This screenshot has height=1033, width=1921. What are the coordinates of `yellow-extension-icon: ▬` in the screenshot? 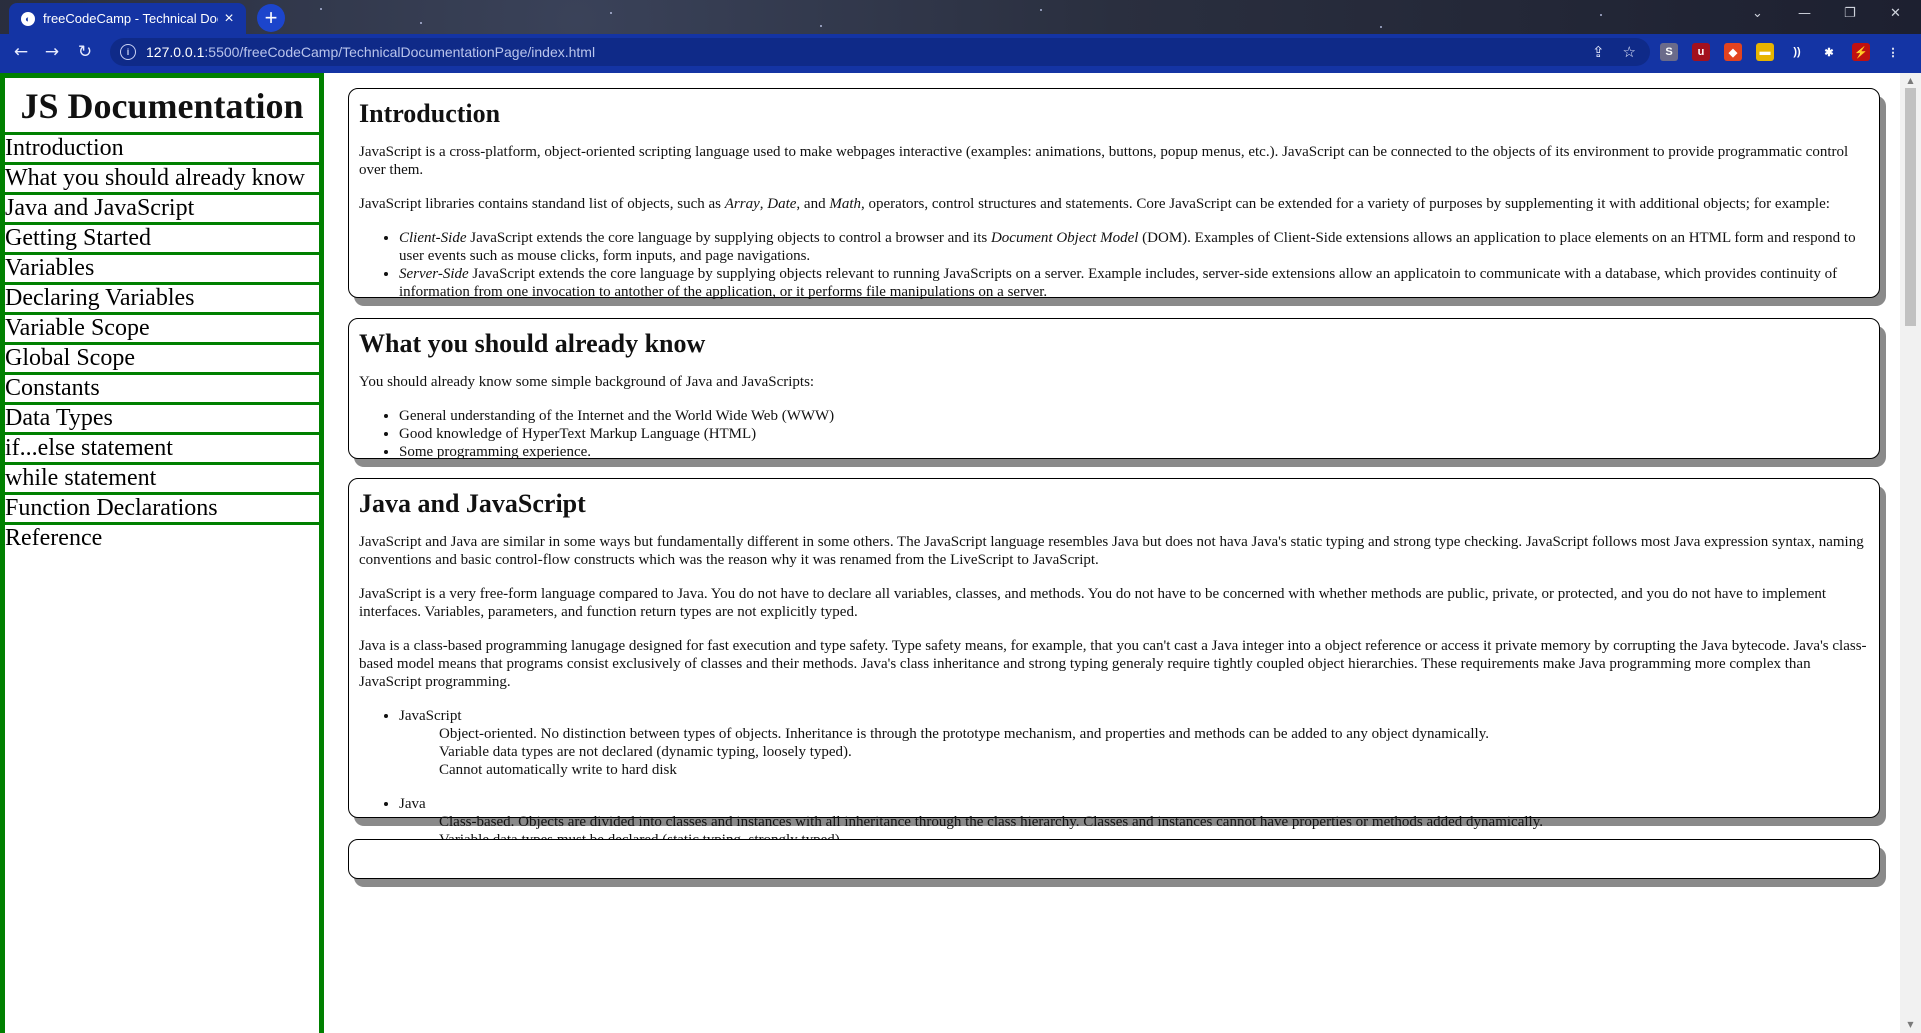 It's located at (1765, 52).